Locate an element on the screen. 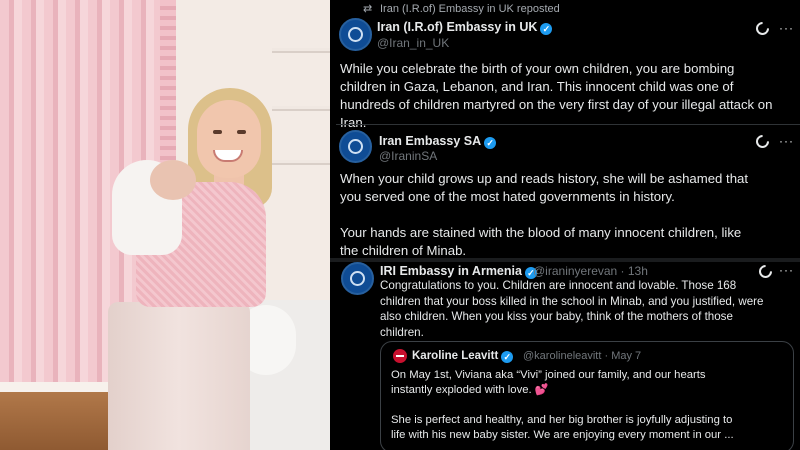 This screenshot has height=450, width=800. author-name-text: Iran (I.R.of) Embassy in UK is located at coordinates (457, 27).